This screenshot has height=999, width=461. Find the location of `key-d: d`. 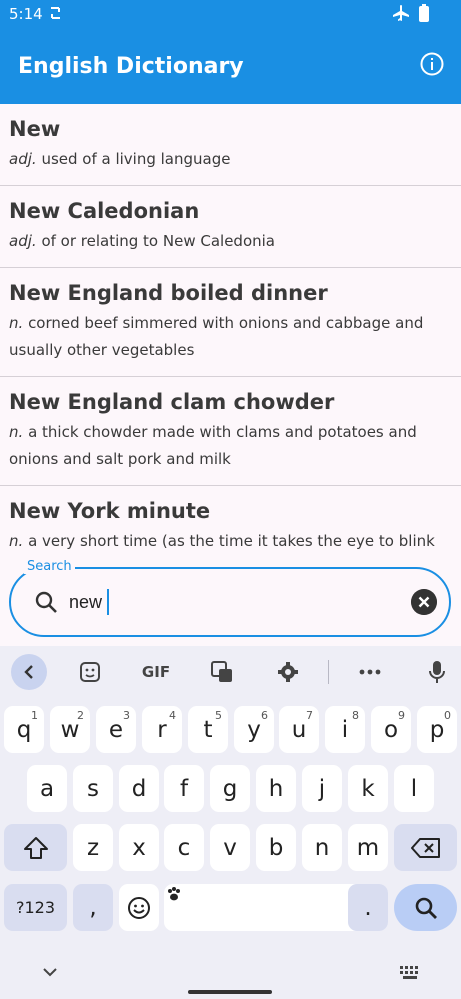

key-d: d is located at coordinates (139, 788).